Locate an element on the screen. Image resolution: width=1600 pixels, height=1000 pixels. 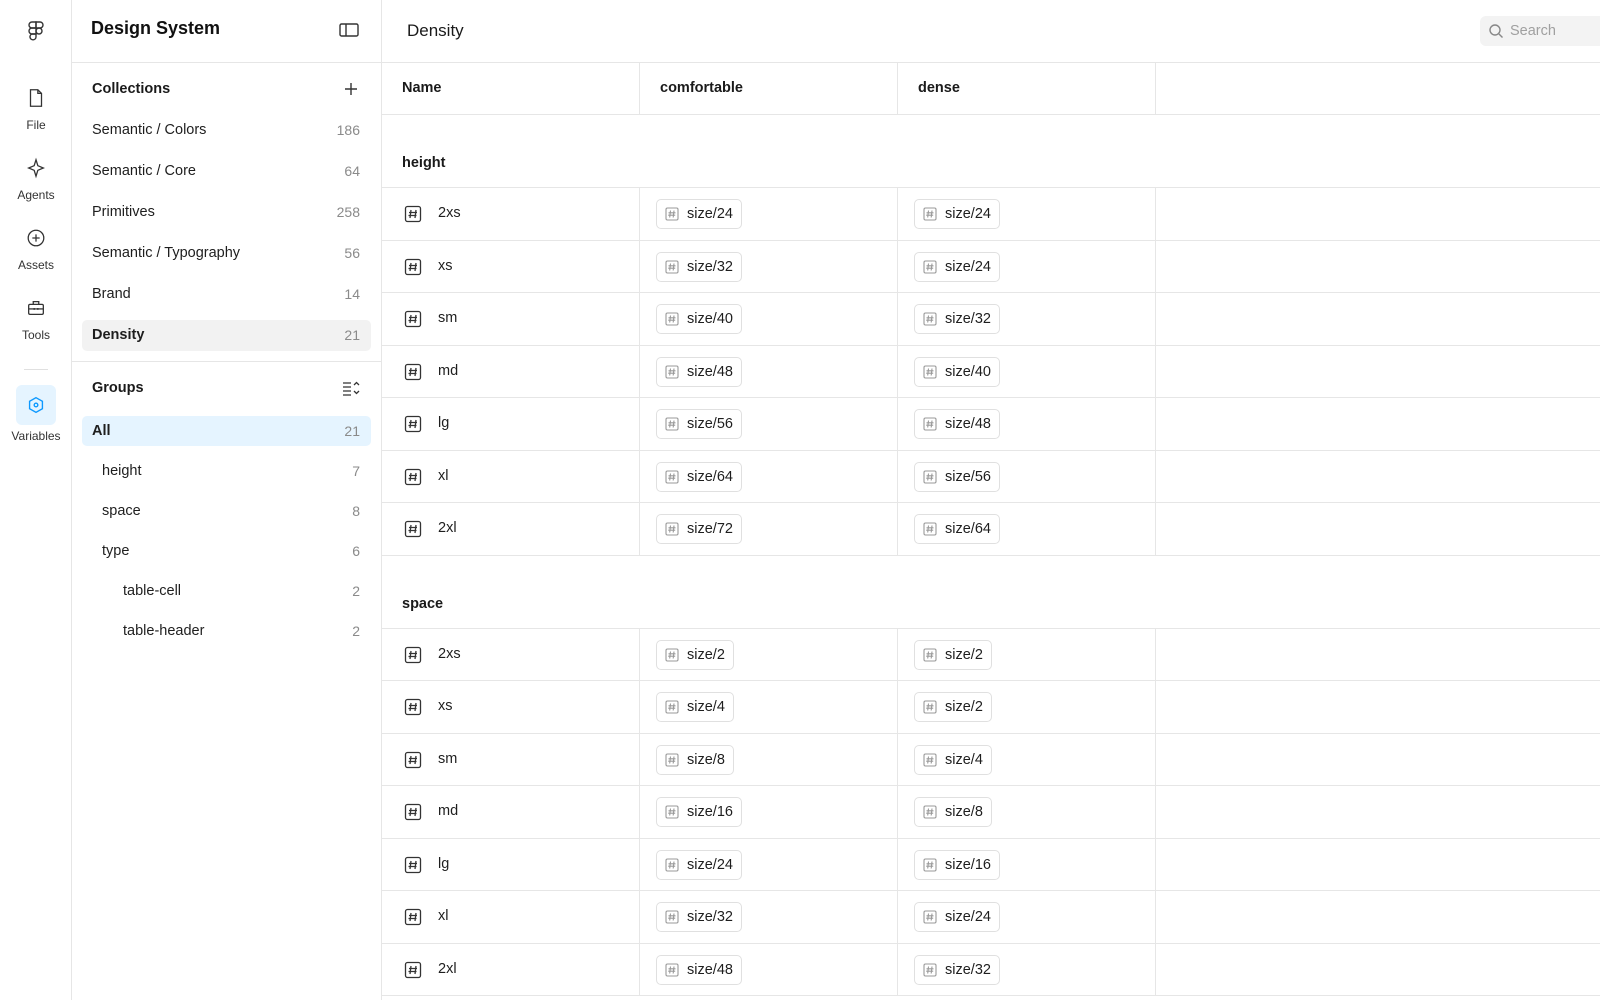
table-row: lg size/24 size/16 is located at coordinates (991, 864).